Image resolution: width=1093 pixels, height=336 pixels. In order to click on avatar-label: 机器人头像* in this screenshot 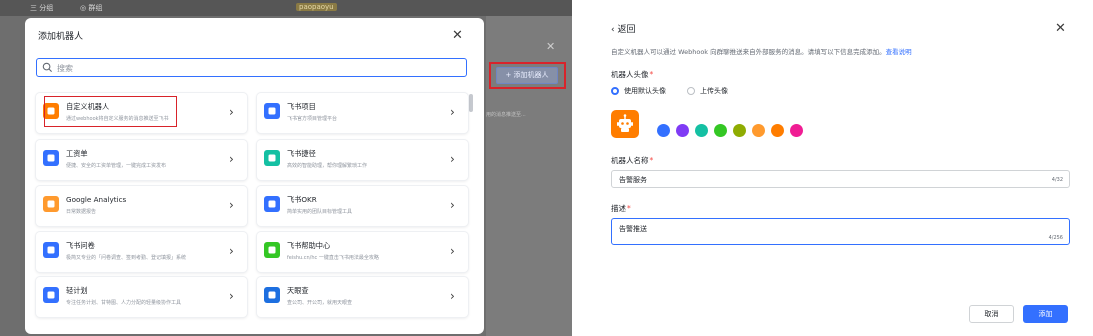, I will do `click(632, 74)`.